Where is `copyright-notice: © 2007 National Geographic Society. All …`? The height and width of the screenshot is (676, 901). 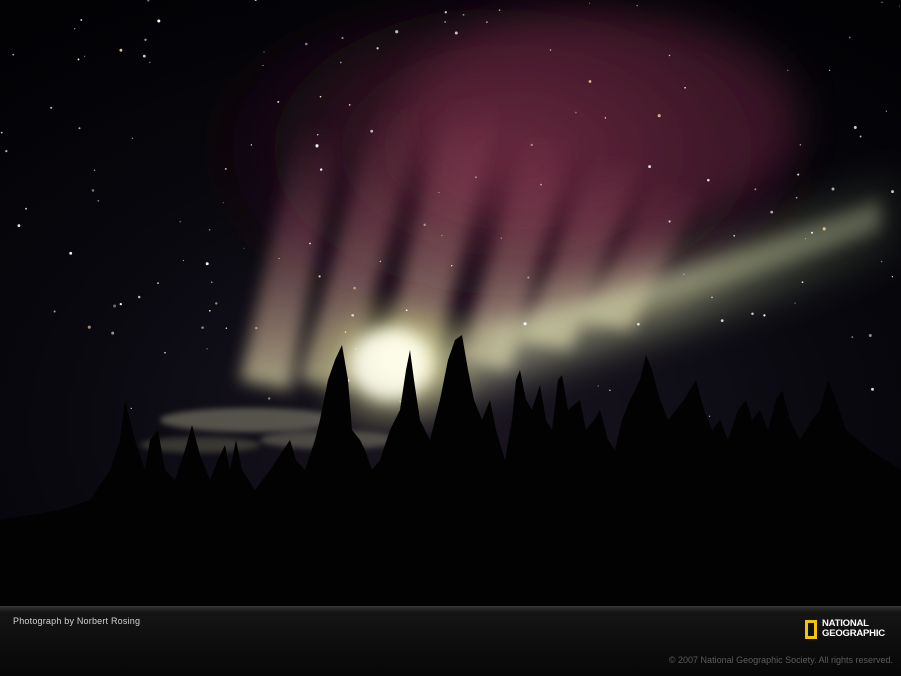 copyright-notice: © 2007 National Geographic Society. All … is located at coordinates (781, 660).